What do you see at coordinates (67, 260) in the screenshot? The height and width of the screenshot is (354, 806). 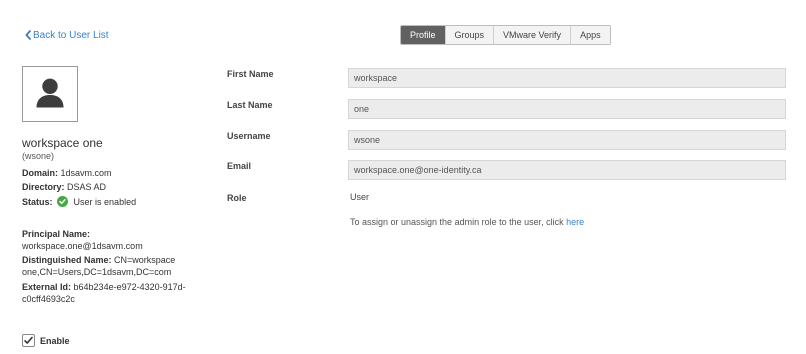 I see `distinguished-name-label: Distinguished Name:` at bounding box center [67, 260].